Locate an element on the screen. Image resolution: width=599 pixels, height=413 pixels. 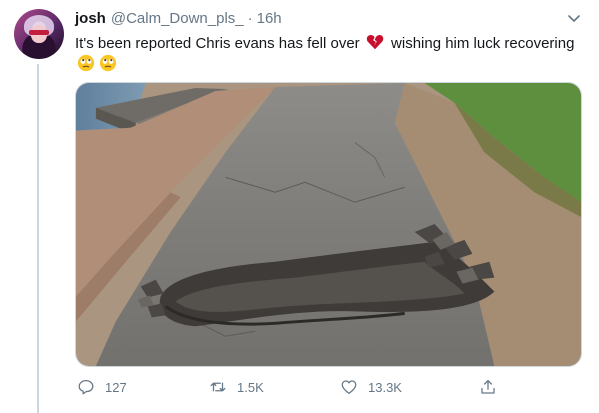
display-name: josh is located at coordinates (90, 18).